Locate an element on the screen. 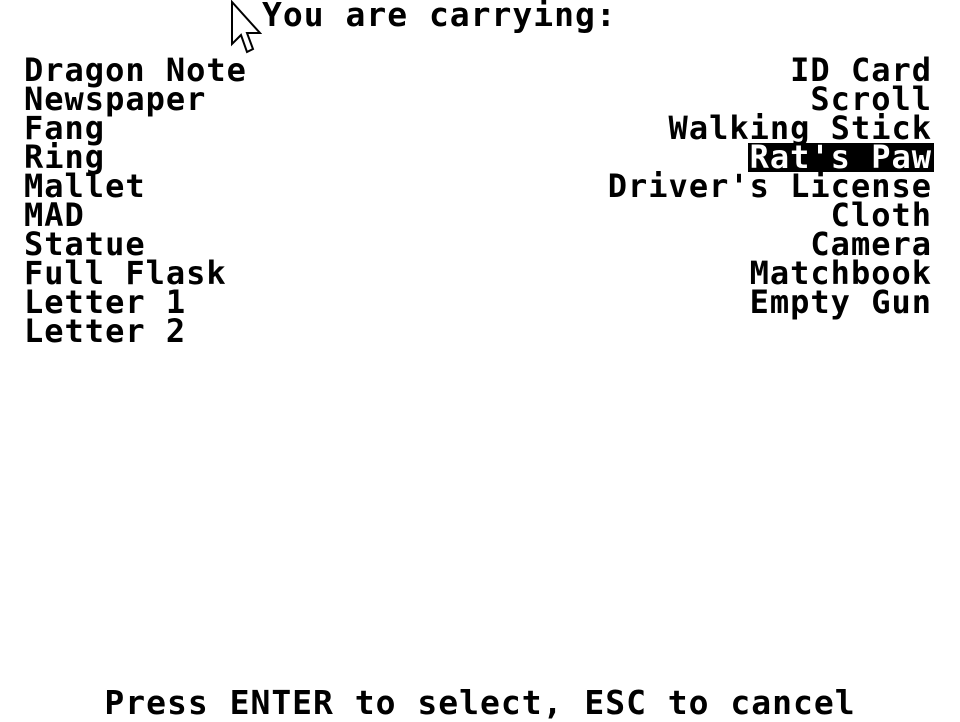 Image resolution: width=960 pixels, height=722 pixels. mouse-pointer-icon is located at coordinates (246, 27).